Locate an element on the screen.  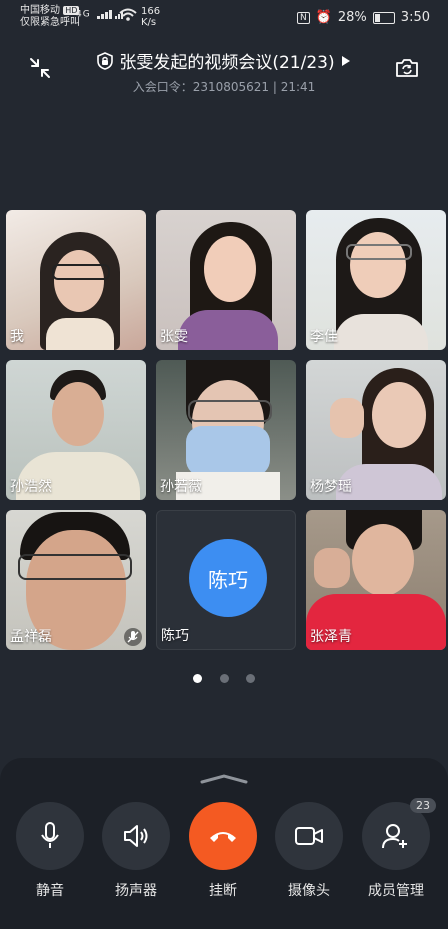
nfc-icon: N is located at coordinates (303, 17).